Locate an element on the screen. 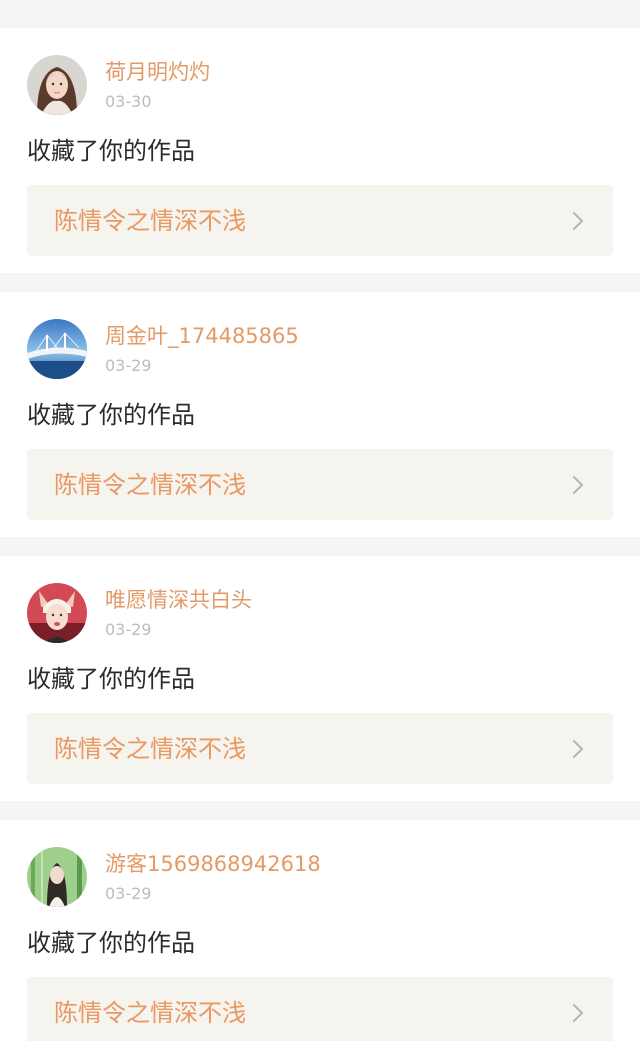 The width and height of the screenshot is (640, 1041). bridge-landscape-avatar-icon is located at coordinates (57, 349).